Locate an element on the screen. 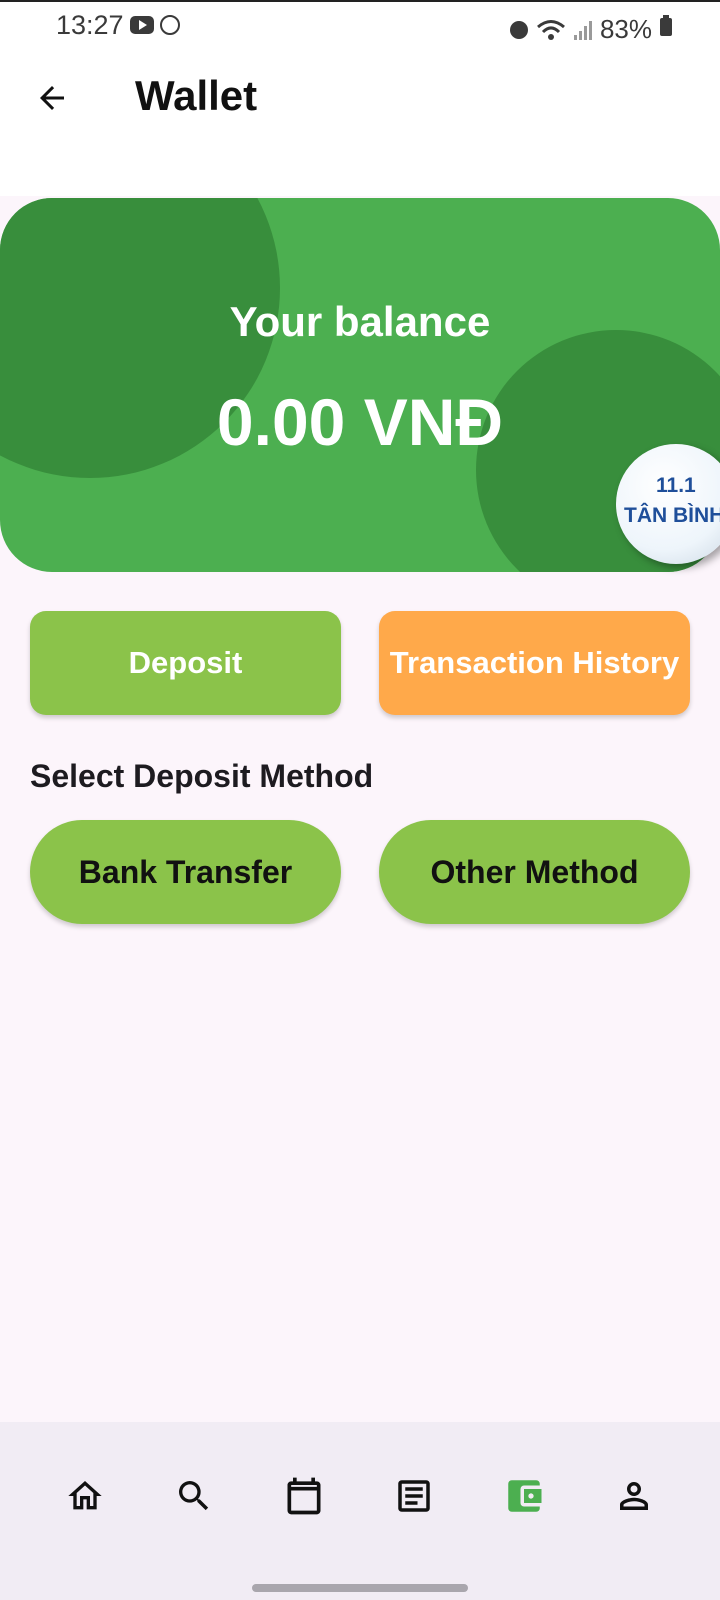 Image resolution: width=720 pixels, height=1600 pixels. status-time: 13:27 is located at coordinates (90, 25).